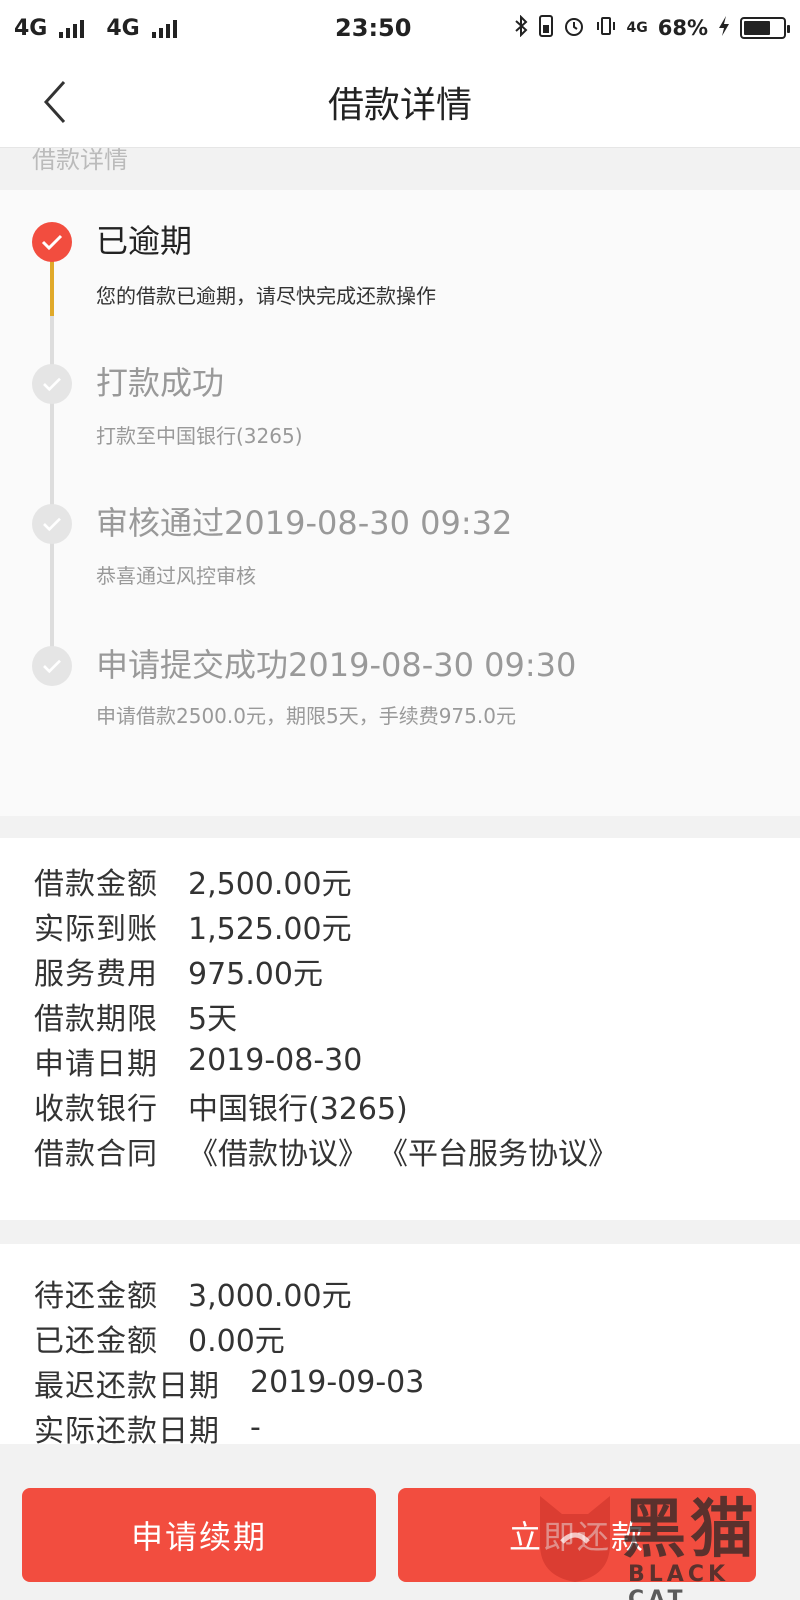 The height and width of the screenshot is (1600, 800). I want to click on network-type-2: 4G, so click(123, 28).